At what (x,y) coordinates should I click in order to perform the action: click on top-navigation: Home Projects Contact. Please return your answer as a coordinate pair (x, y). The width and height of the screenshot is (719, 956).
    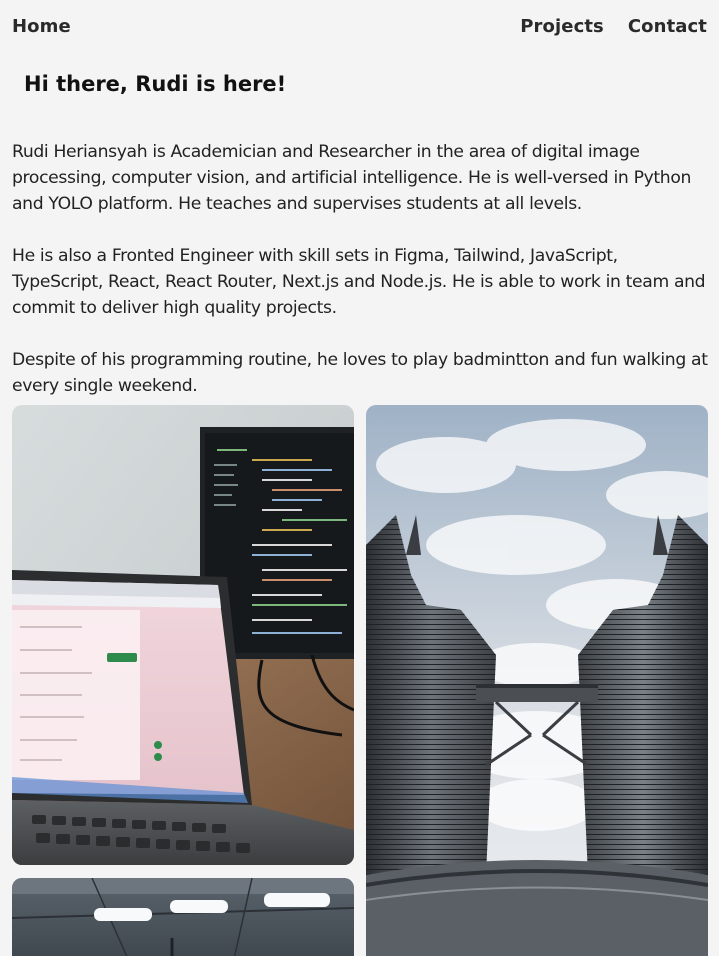
    Looking at the image, I should click on (359, 26).